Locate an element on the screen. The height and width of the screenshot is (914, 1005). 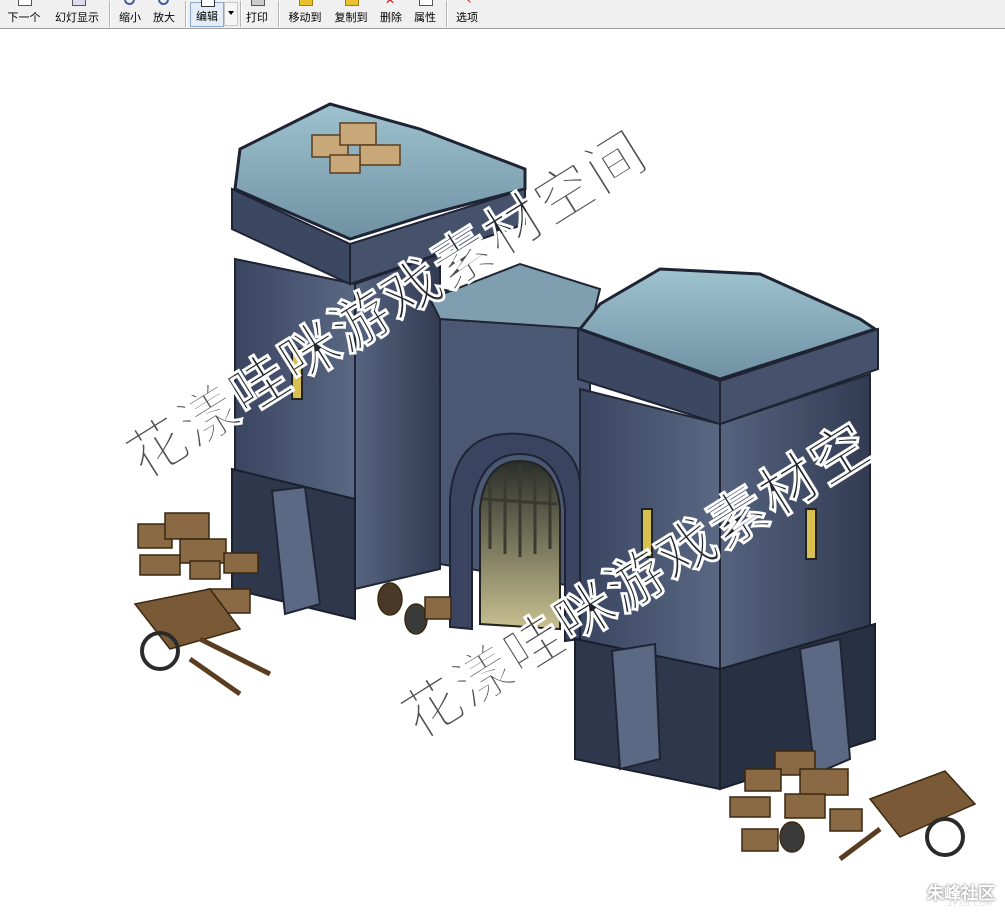
corner-logo-url: ZF3D.COM is located at coordinates (970, 904).